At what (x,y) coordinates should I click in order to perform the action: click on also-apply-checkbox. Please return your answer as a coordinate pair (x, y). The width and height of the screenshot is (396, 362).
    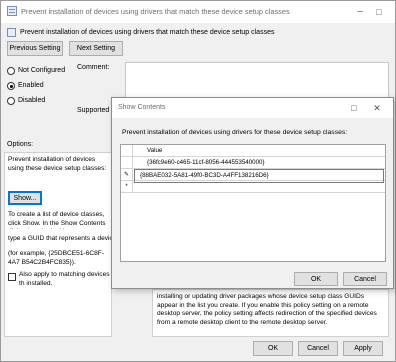
    Looking at the image, I should click on (12, 277).